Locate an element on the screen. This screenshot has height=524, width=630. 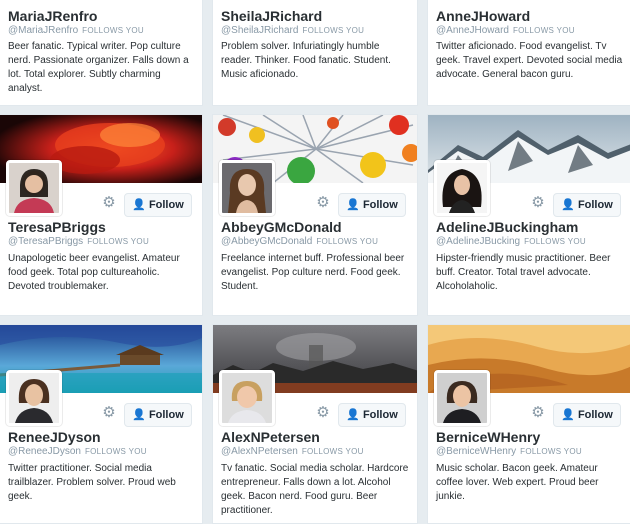
user-name: AdelineJBuckingham is located at coordinates (507, 227).